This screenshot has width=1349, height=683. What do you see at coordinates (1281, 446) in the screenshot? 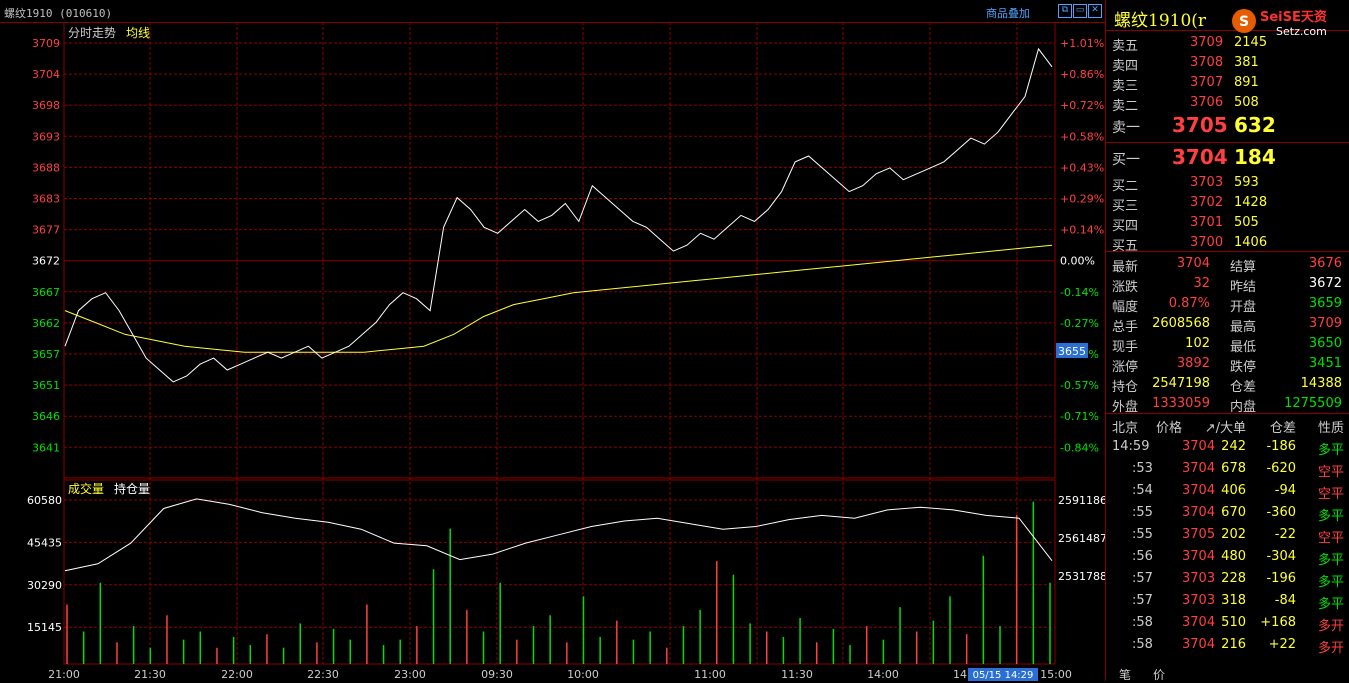
I see `tick-oi-change: -186` at bounding box center [1281, 446].